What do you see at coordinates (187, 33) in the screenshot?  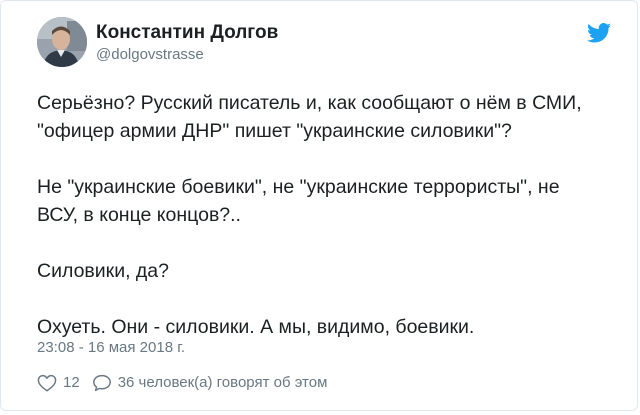 I see `author-display-name: Константин Долгов` at bounding box center [187, 33].